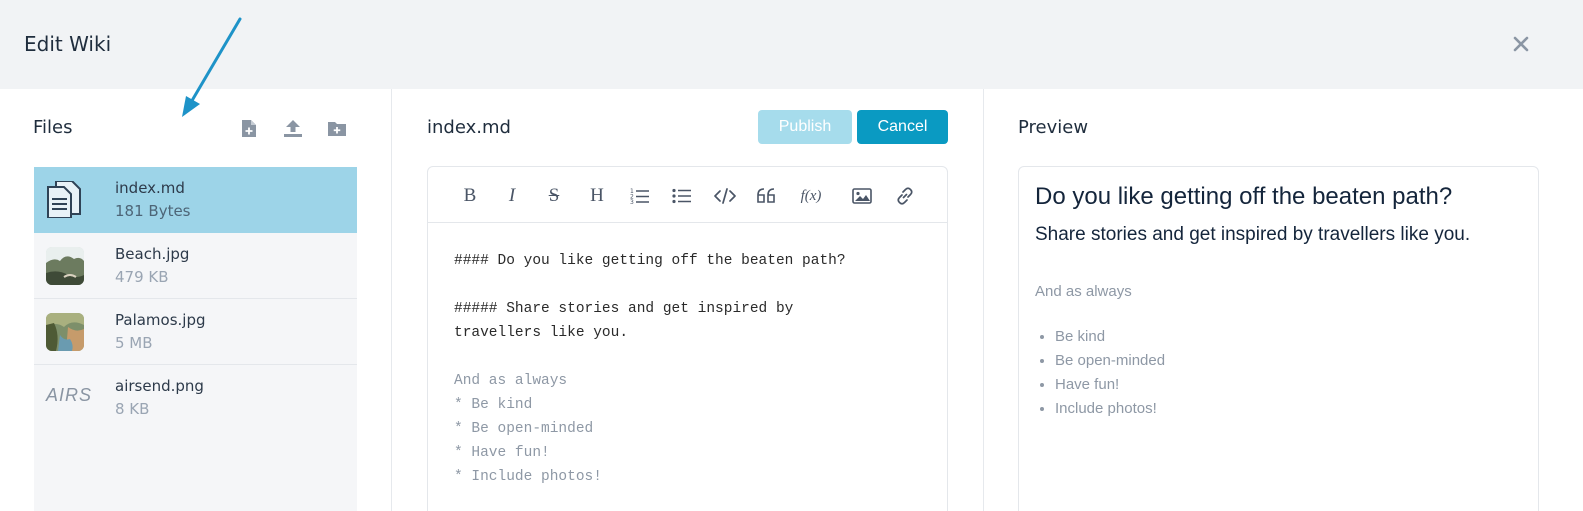  I want to click on editor-filename: index.md, so click(469, 127).